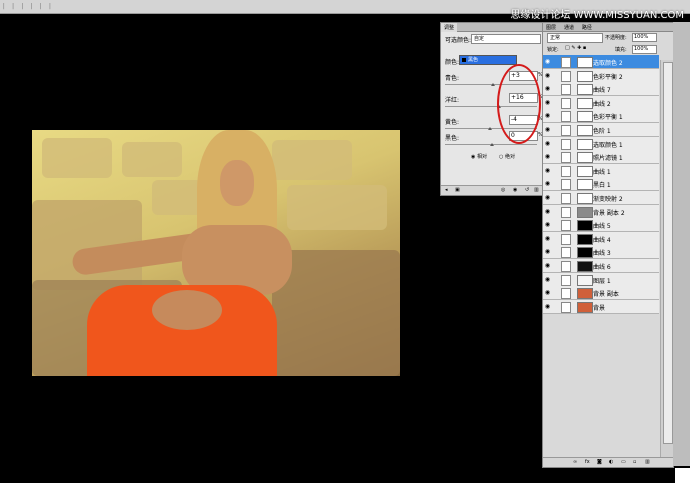  What do you see at coordinates (634, 462) in the screenshot?
I see `new-layer-icon: ▫` at bounding box center [634, 462].